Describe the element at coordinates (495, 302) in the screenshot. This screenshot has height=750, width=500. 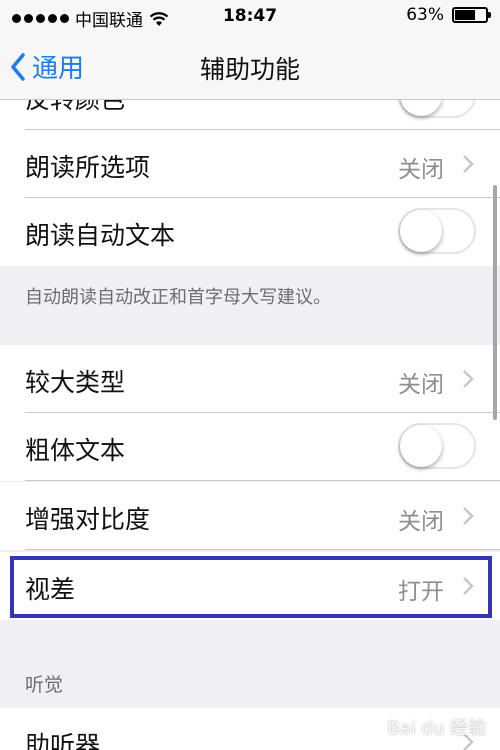
I see `scroll-indicator` at that location.